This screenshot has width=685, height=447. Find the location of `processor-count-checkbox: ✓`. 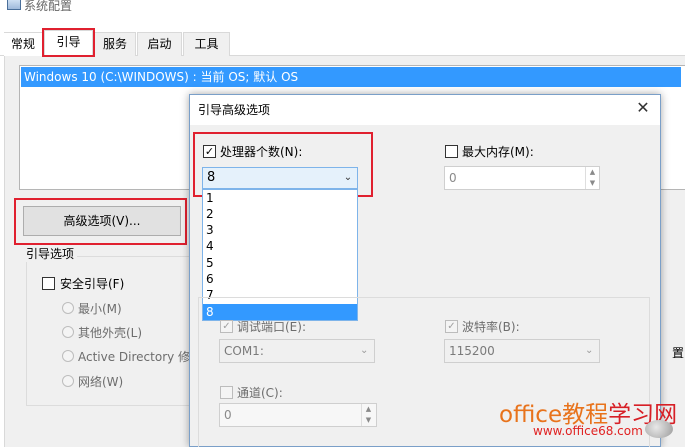

processor-count-checkbox: ✓ is located at coordinates (209, 151).